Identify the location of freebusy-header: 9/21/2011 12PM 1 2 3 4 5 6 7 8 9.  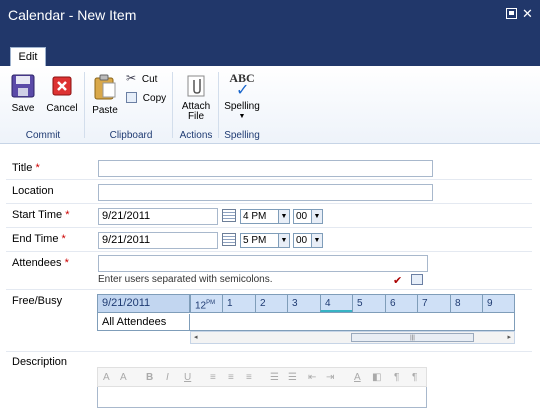
(306, 304).